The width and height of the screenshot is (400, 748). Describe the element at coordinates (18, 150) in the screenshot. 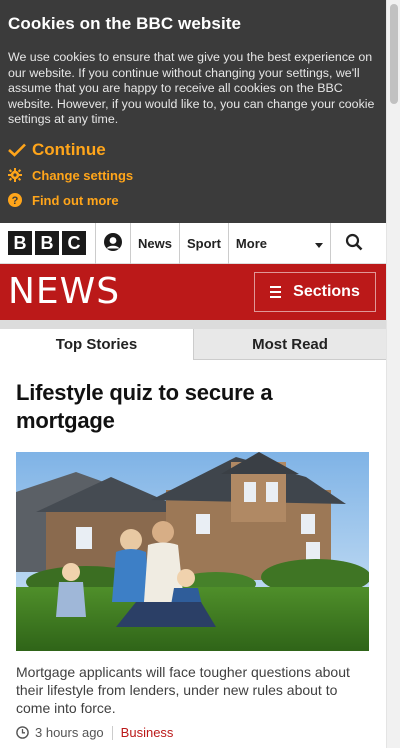

I see `checkmark-icon` at that location.